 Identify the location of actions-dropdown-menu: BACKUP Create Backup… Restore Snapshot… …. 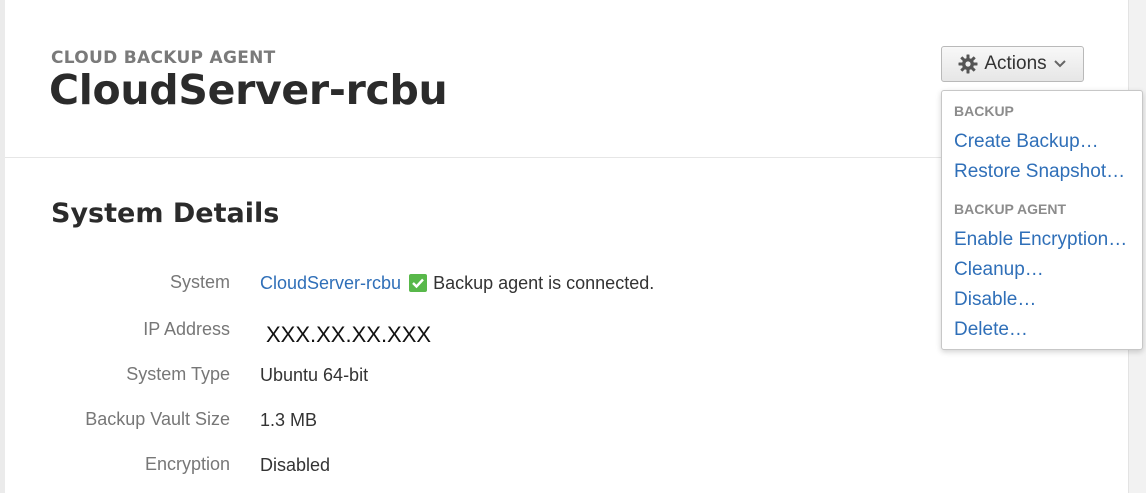
(1042, 220).